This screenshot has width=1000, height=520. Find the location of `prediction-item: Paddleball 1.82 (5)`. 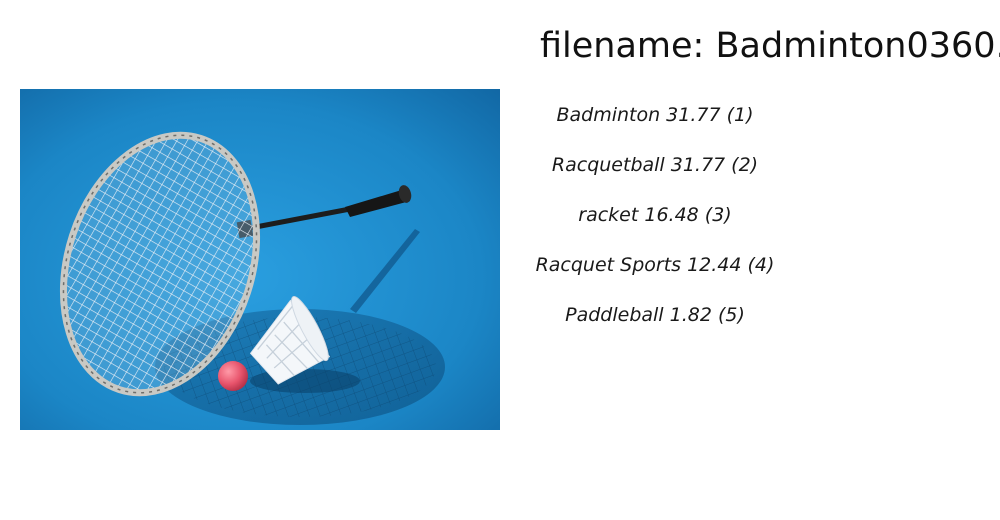

prediction-item: Paddleball 1.82 (5) is located at coordinates (655, 315).